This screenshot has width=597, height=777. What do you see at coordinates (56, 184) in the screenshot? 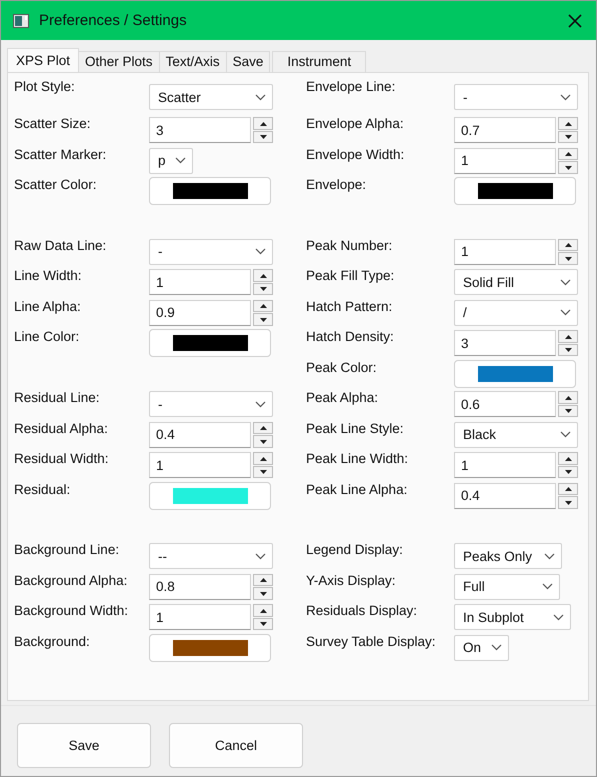
I see `field-label: Scatter Color:` at bounding box center [56, 184].